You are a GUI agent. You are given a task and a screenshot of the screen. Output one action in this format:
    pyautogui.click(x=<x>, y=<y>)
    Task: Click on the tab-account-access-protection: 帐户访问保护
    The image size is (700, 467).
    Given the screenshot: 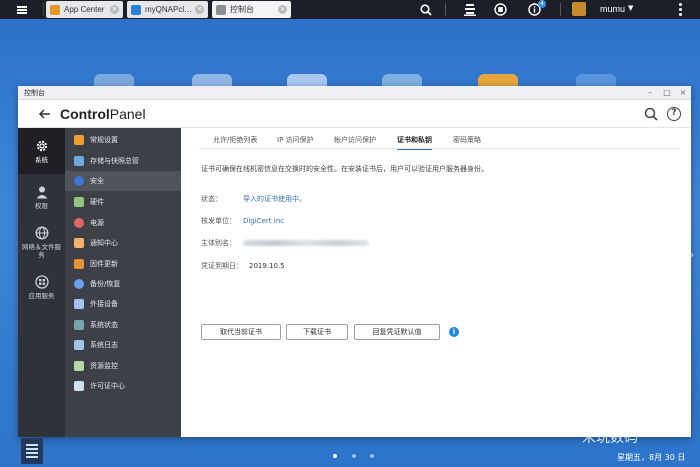 What is the action you would take?
    pyautogui.click(x=355, y=141)
    